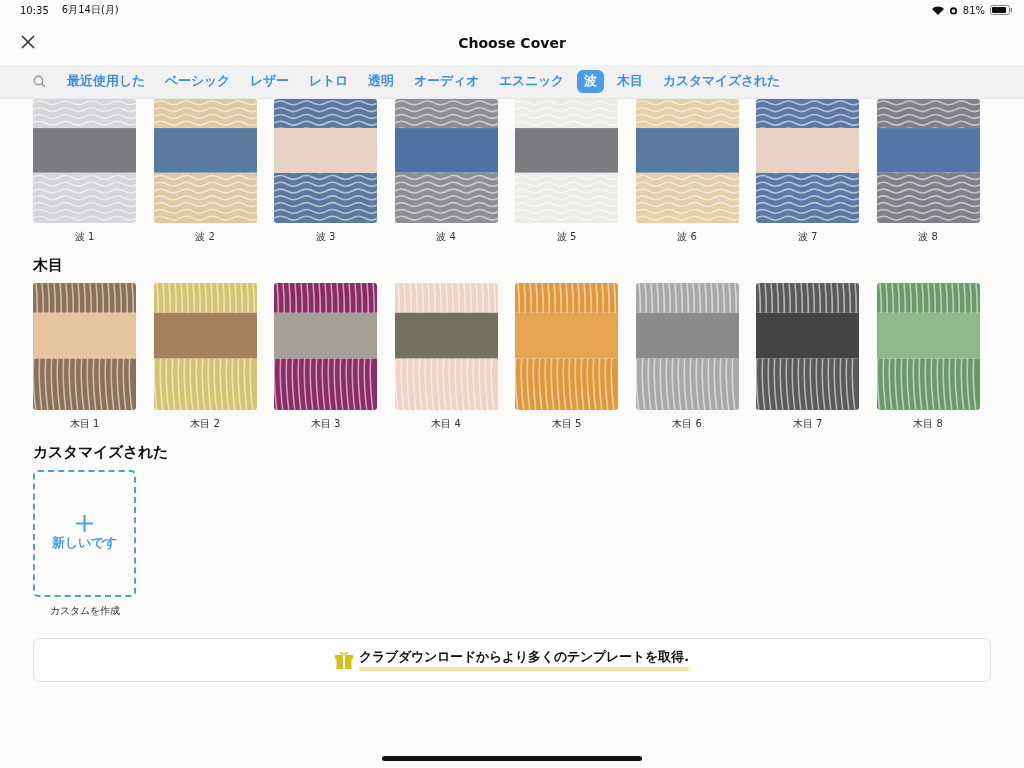  What do you see at coordinates (48, 265) in the screenshot?
I see `section-heading: 木目` at bounding box center [48, 265].